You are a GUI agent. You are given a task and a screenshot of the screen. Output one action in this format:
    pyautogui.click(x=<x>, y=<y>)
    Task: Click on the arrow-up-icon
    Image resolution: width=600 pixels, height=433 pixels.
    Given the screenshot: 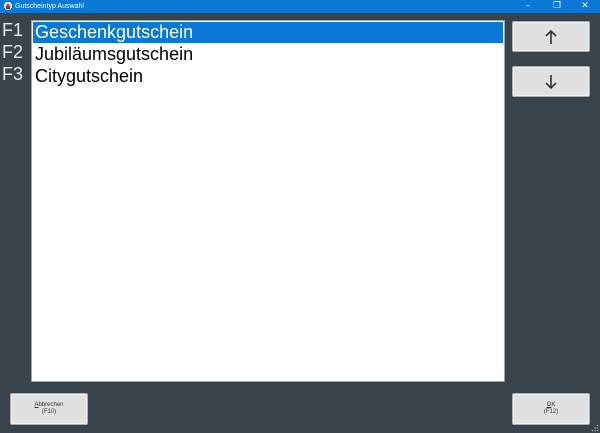 What is the action you would take?
    pyautogui.click(x=551, y=36)
    